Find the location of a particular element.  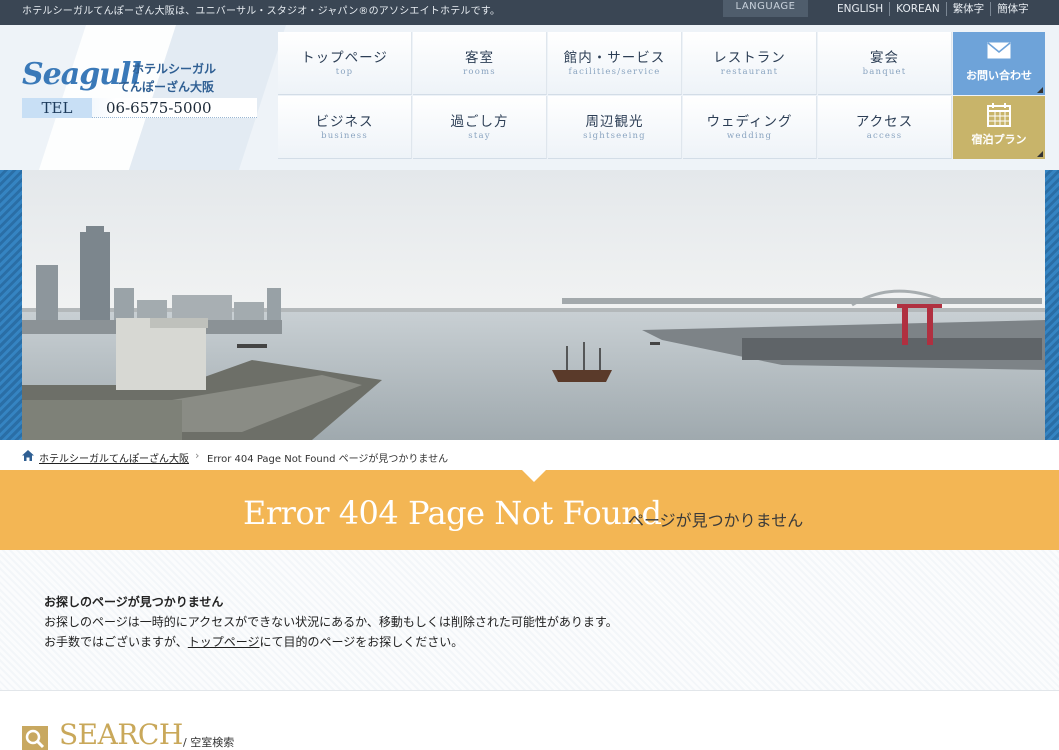

home-icon is located at coordinates (28, 455).